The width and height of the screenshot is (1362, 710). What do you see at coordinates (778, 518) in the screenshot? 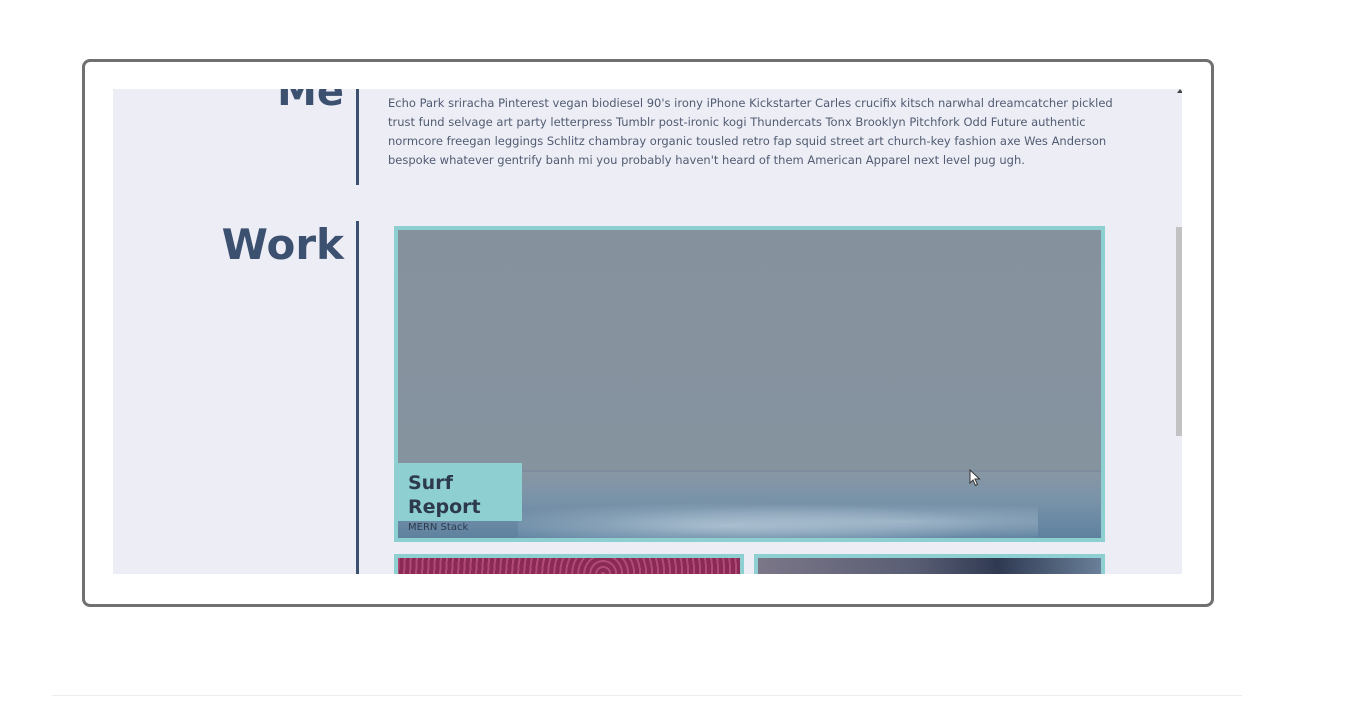
I see `project-thumbnail-wave` at bounding box center [778, 518].